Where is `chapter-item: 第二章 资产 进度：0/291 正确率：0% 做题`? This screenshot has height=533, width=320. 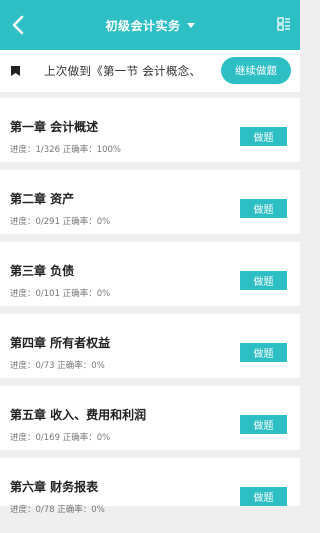 chapter-item: 第二章 资产 进度：0/291 正确率：0% 做题 is located at coordinates (150, 202).